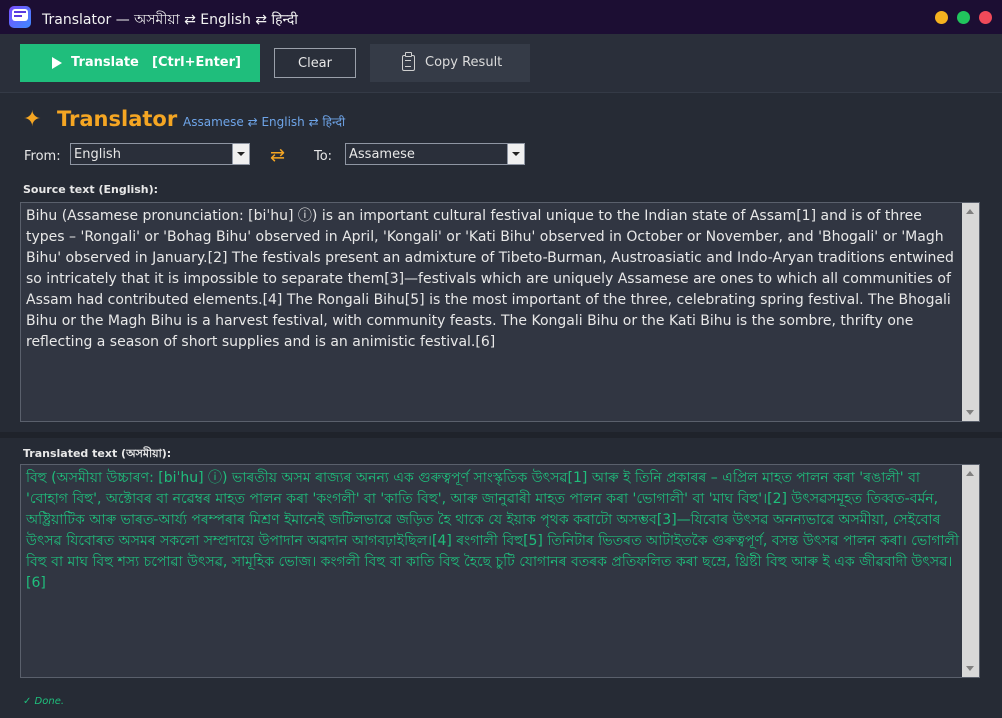 This screenshot has width=1002, height=718. What do you see at coordinates (42, 156) in the screenshot?
I see `from-label: From:` at bounding box center [42, 156].